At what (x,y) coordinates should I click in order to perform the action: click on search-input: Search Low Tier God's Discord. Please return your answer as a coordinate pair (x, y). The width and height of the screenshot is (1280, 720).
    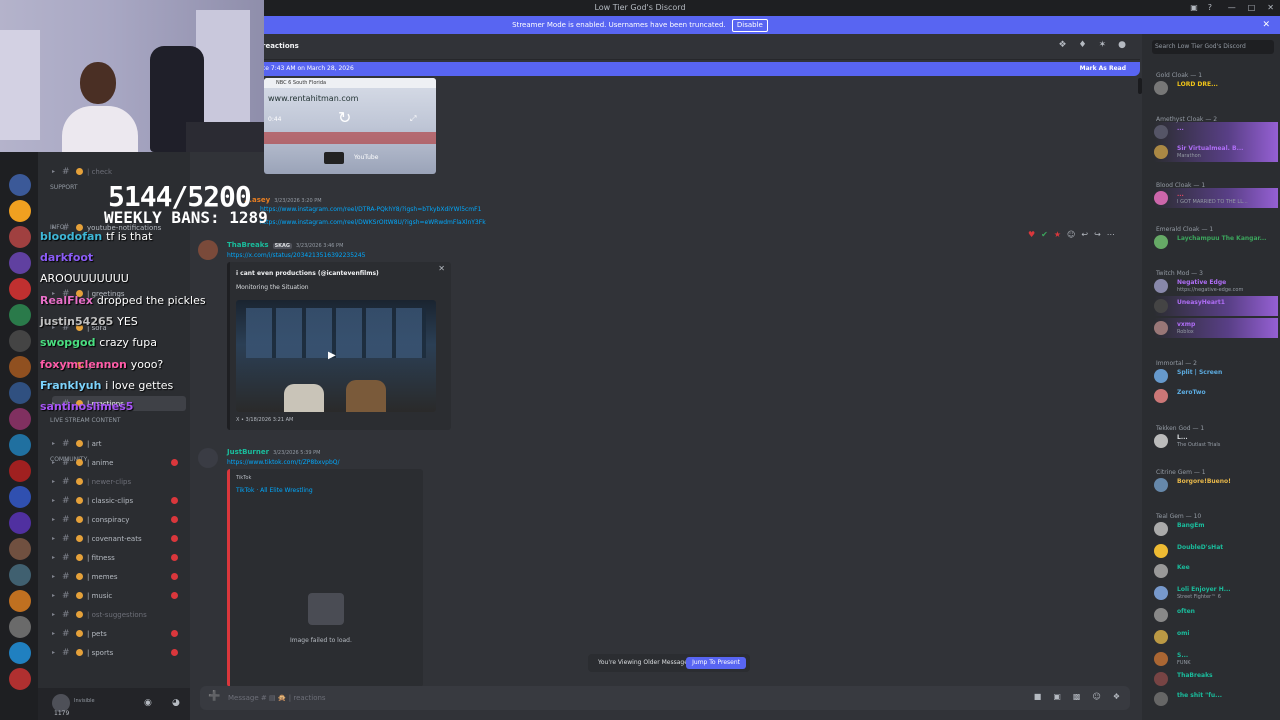
    Looking at the image, I should click on (1213, 47).